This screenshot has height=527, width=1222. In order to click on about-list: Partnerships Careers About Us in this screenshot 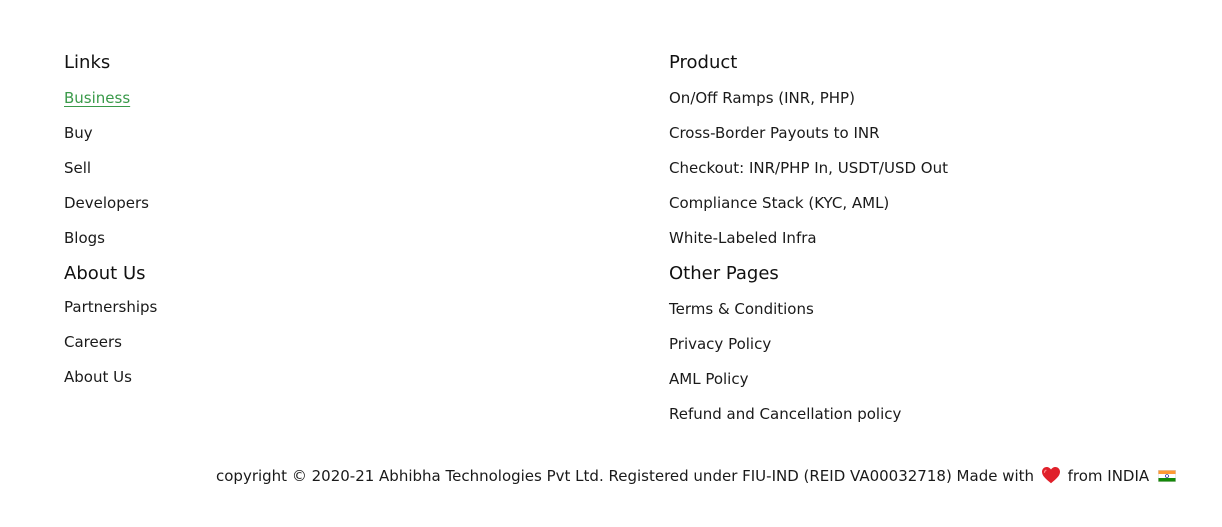, I will do `click(344, 341)`.